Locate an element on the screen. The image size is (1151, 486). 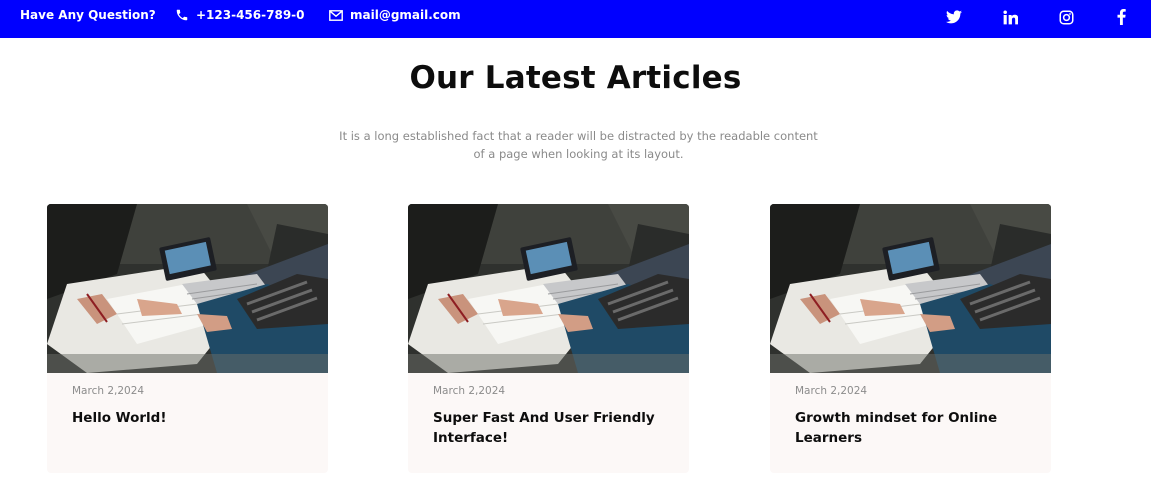
article-title: Hello World! is located at coordinates (189, 418).